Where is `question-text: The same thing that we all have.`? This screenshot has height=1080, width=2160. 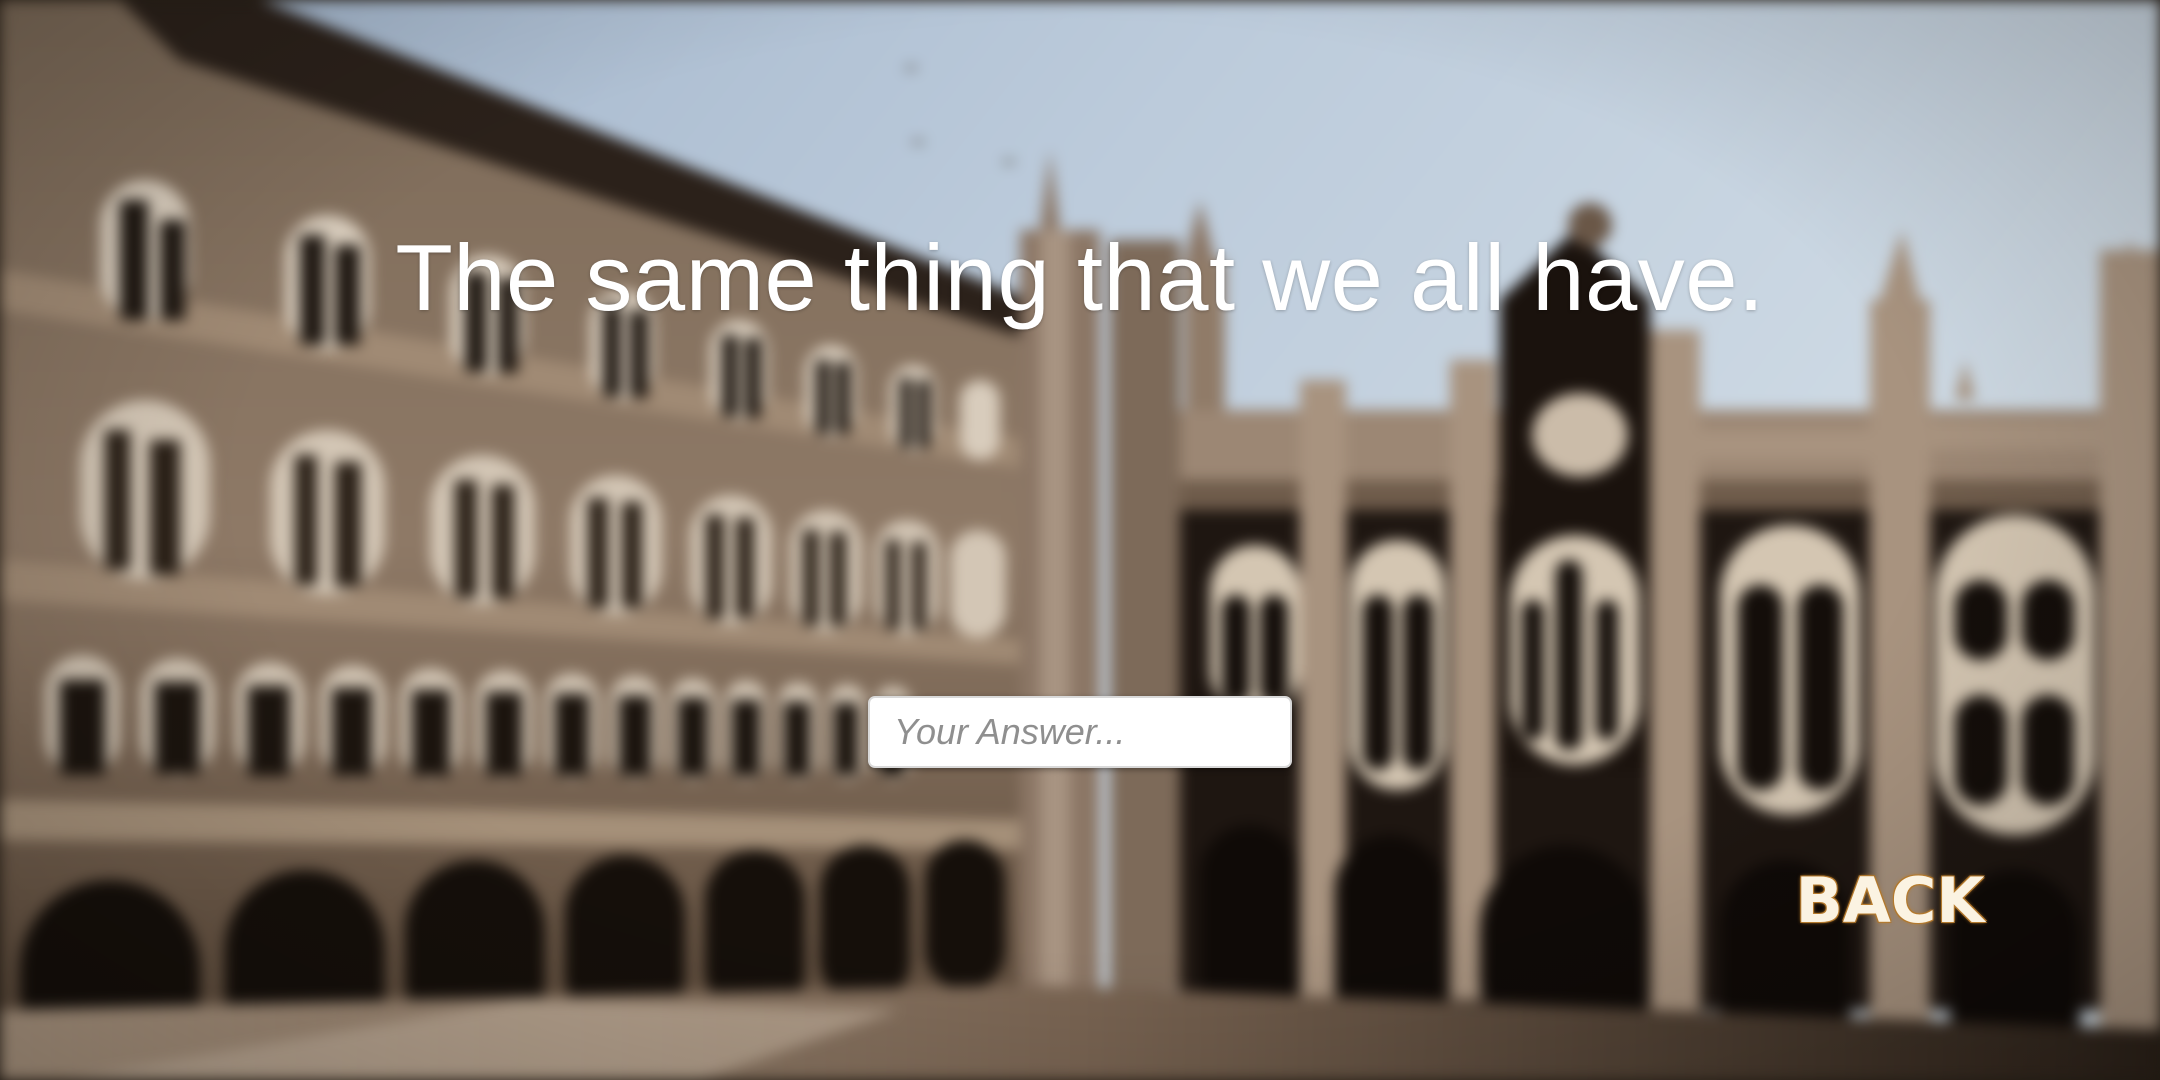 question-text: The same thing that we all have. is located at coordinates (1080, 277).